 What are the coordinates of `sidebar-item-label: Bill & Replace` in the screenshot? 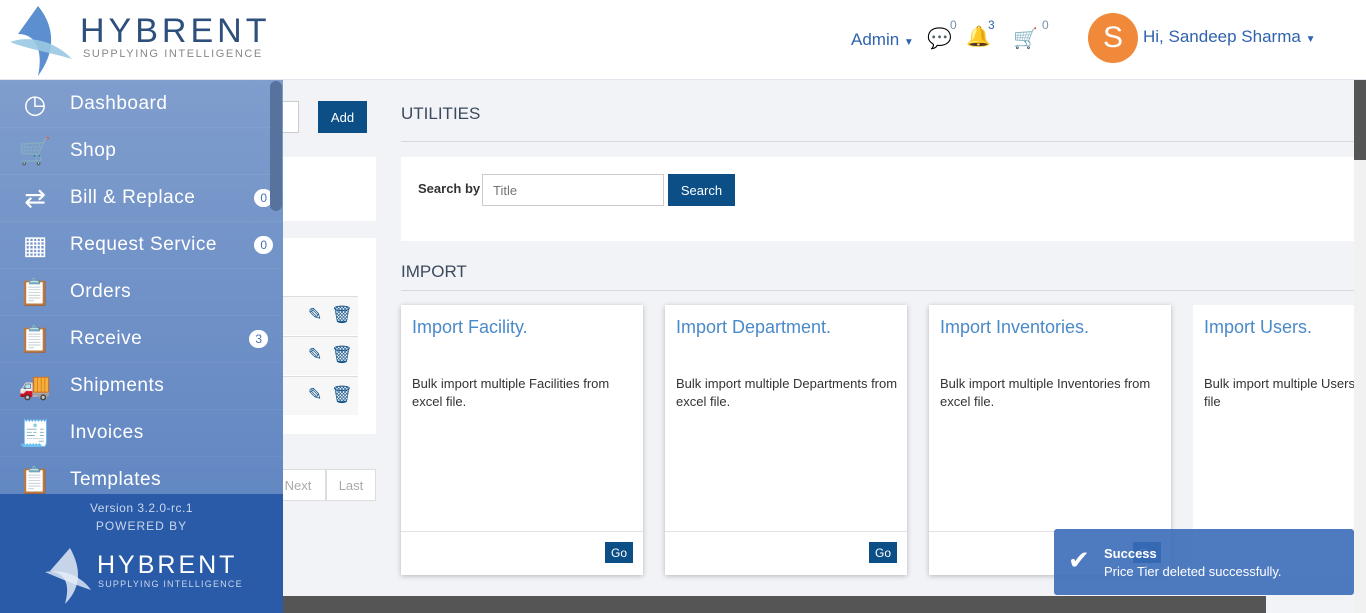 It's located at (133, 197).